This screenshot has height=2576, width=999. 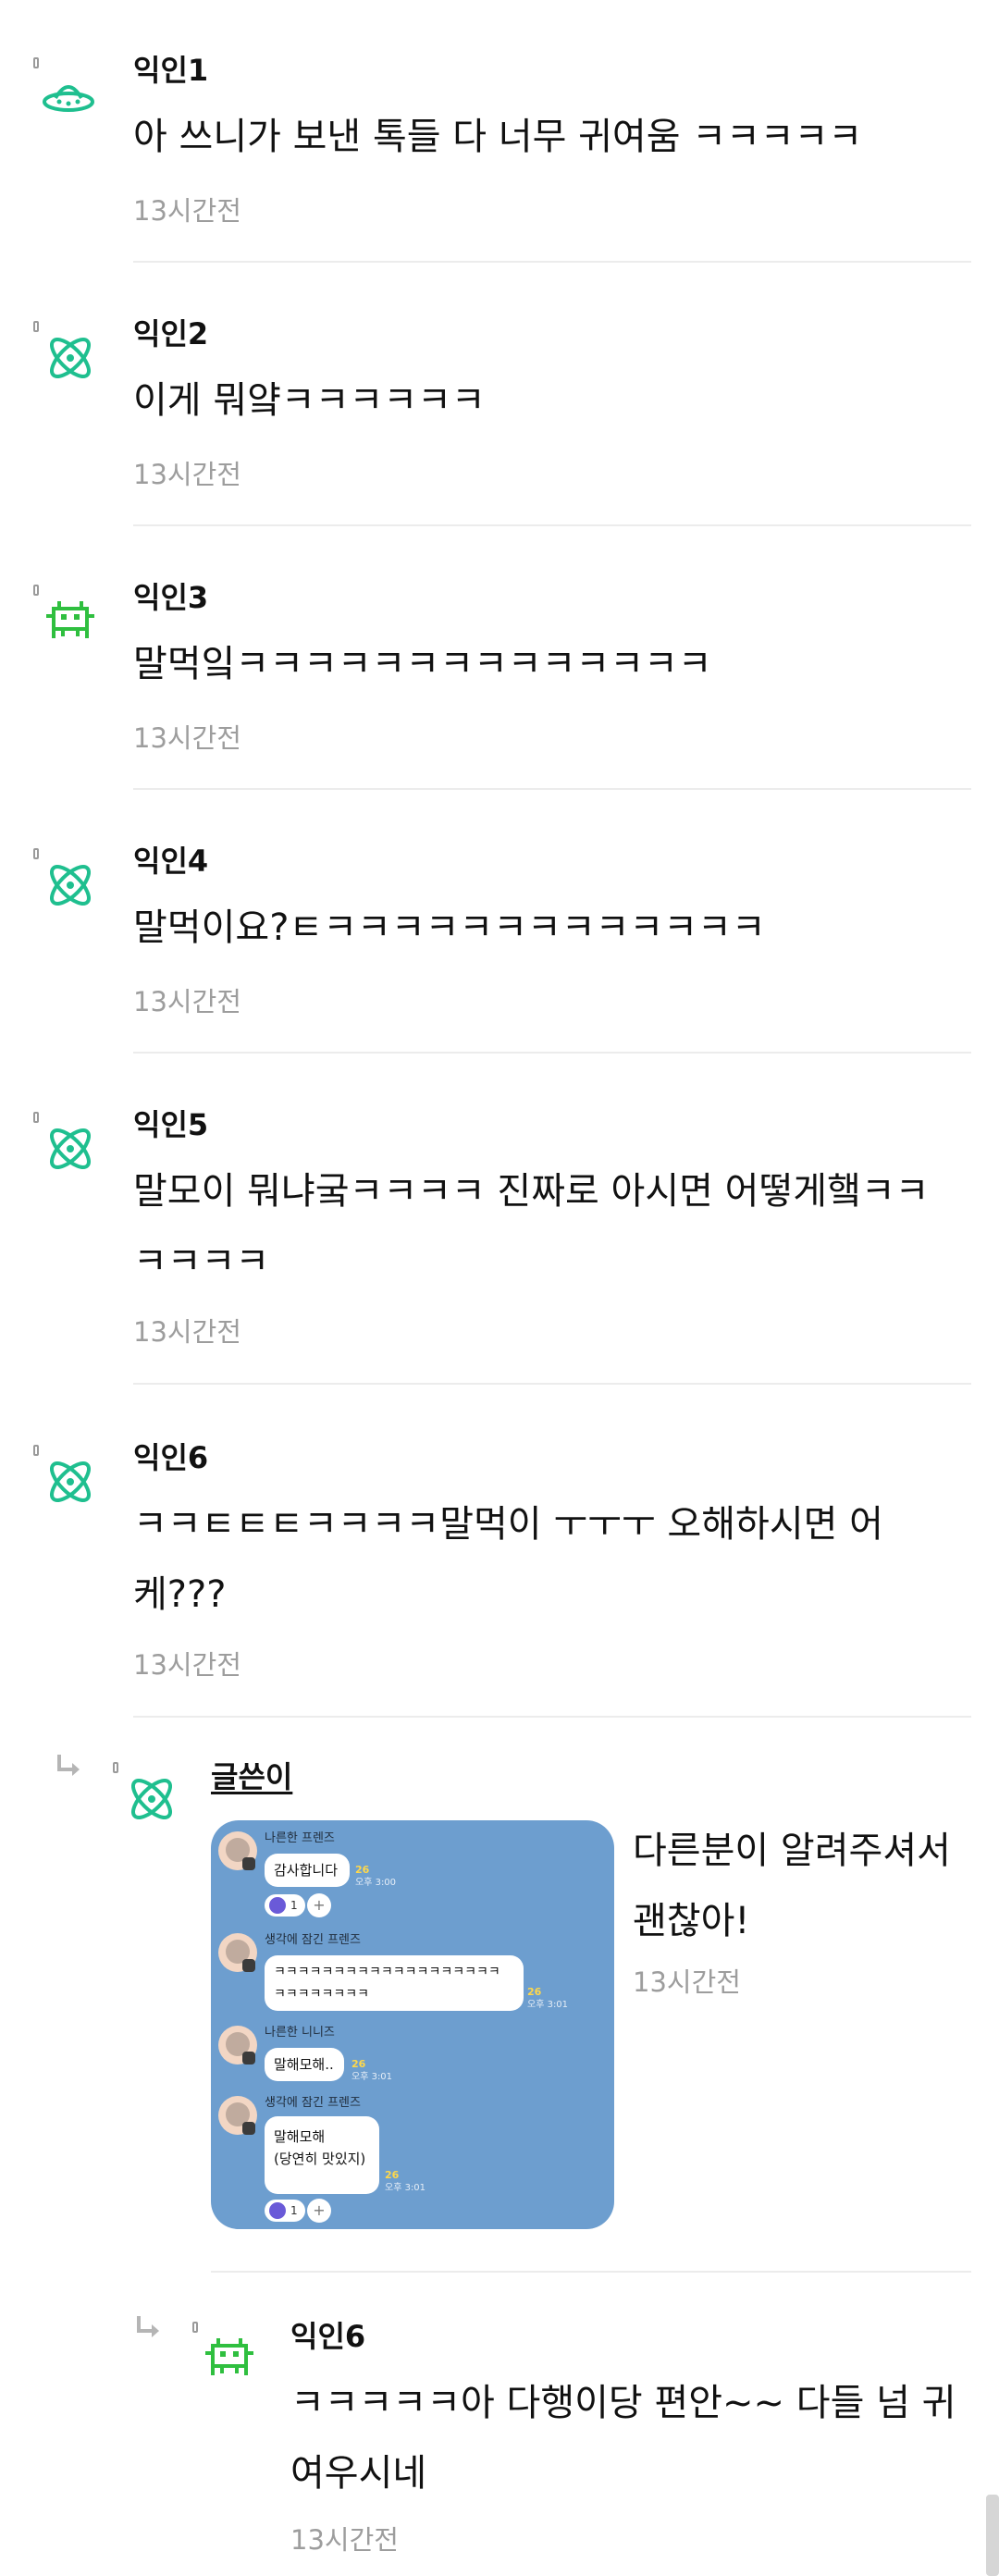 I want to click on reply-item: 익인6 ㅋㅋㅋㅋㅋ아 다행이당 편안~~ 다들 넘 귀 여우시네 13시간전, so click(x=499, y=2425).